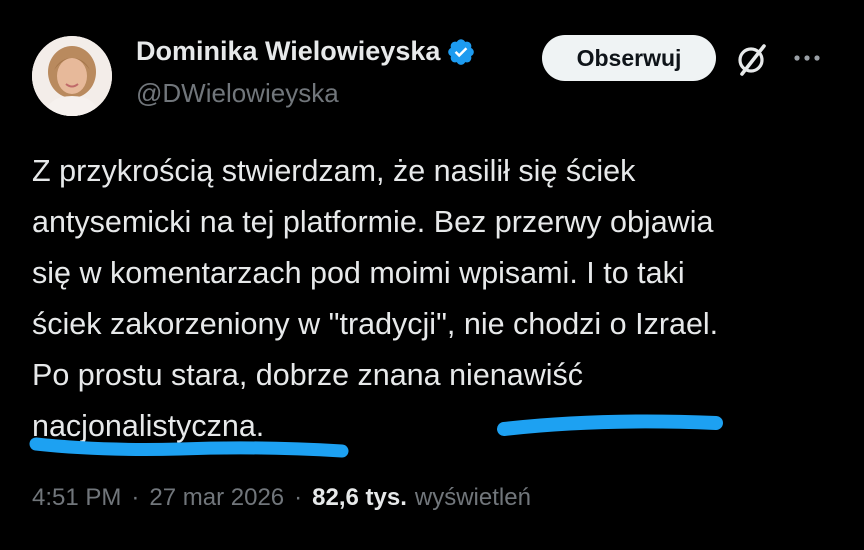 This screenshot has height=550, width=864. I want to click on author-display-name: Dominika Wielowieyska, so click(306, 51).